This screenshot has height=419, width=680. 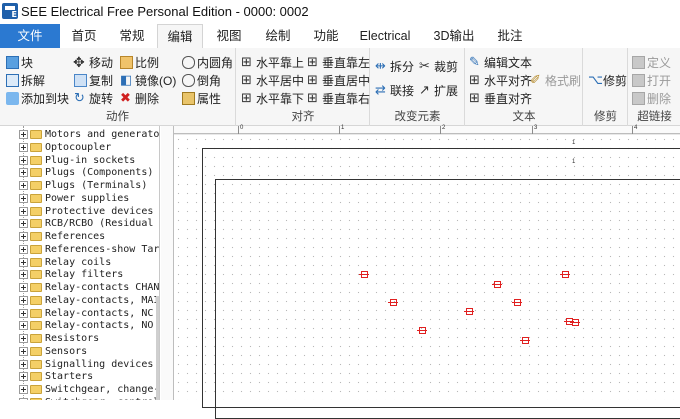 What do you see at coordinates (574, 143) in the screenshot?
I see `frame-column-number: 1` at bounding box center [574, 143].